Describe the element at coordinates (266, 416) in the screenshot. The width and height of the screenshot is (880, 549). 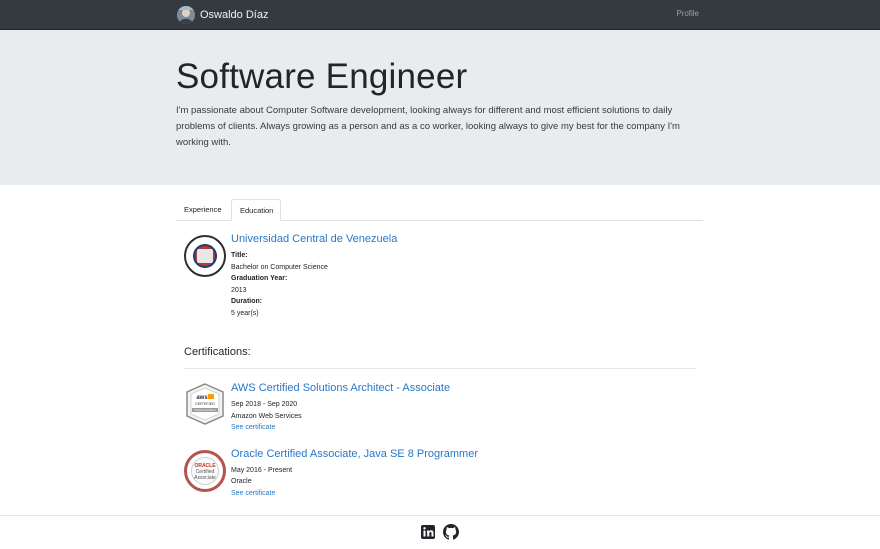
I see `cert-aws-issuer: Amazon Web Services` at that location.